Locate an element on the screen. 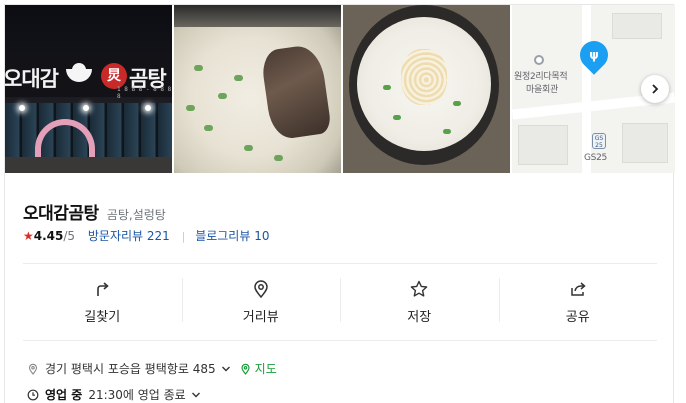 The image size is (686, 403). address-text: 경기 평택시 포승읍 평택항로 485 is located at coordinates (130, 369).